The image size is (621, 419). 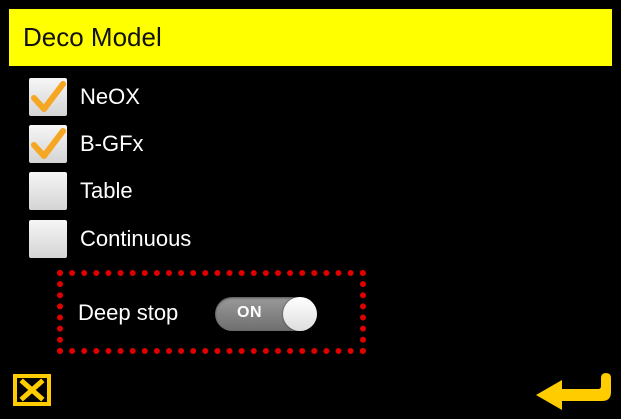 I want to click on checkbox-b-gfx, so click(x=48, y=144).